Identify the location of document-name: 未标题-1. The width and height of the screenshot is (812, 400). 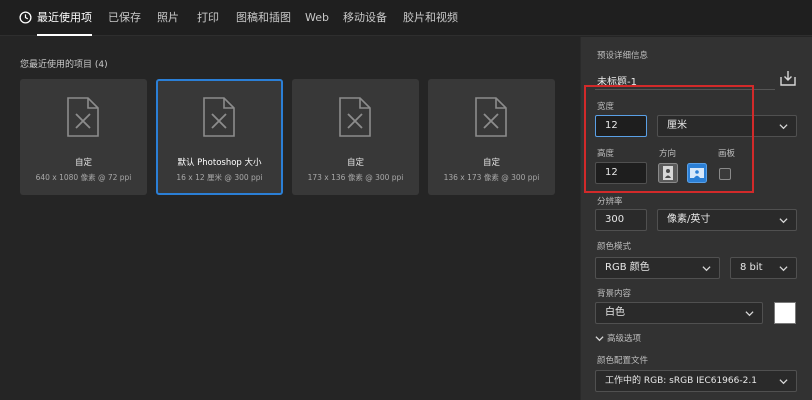
(617, 80).